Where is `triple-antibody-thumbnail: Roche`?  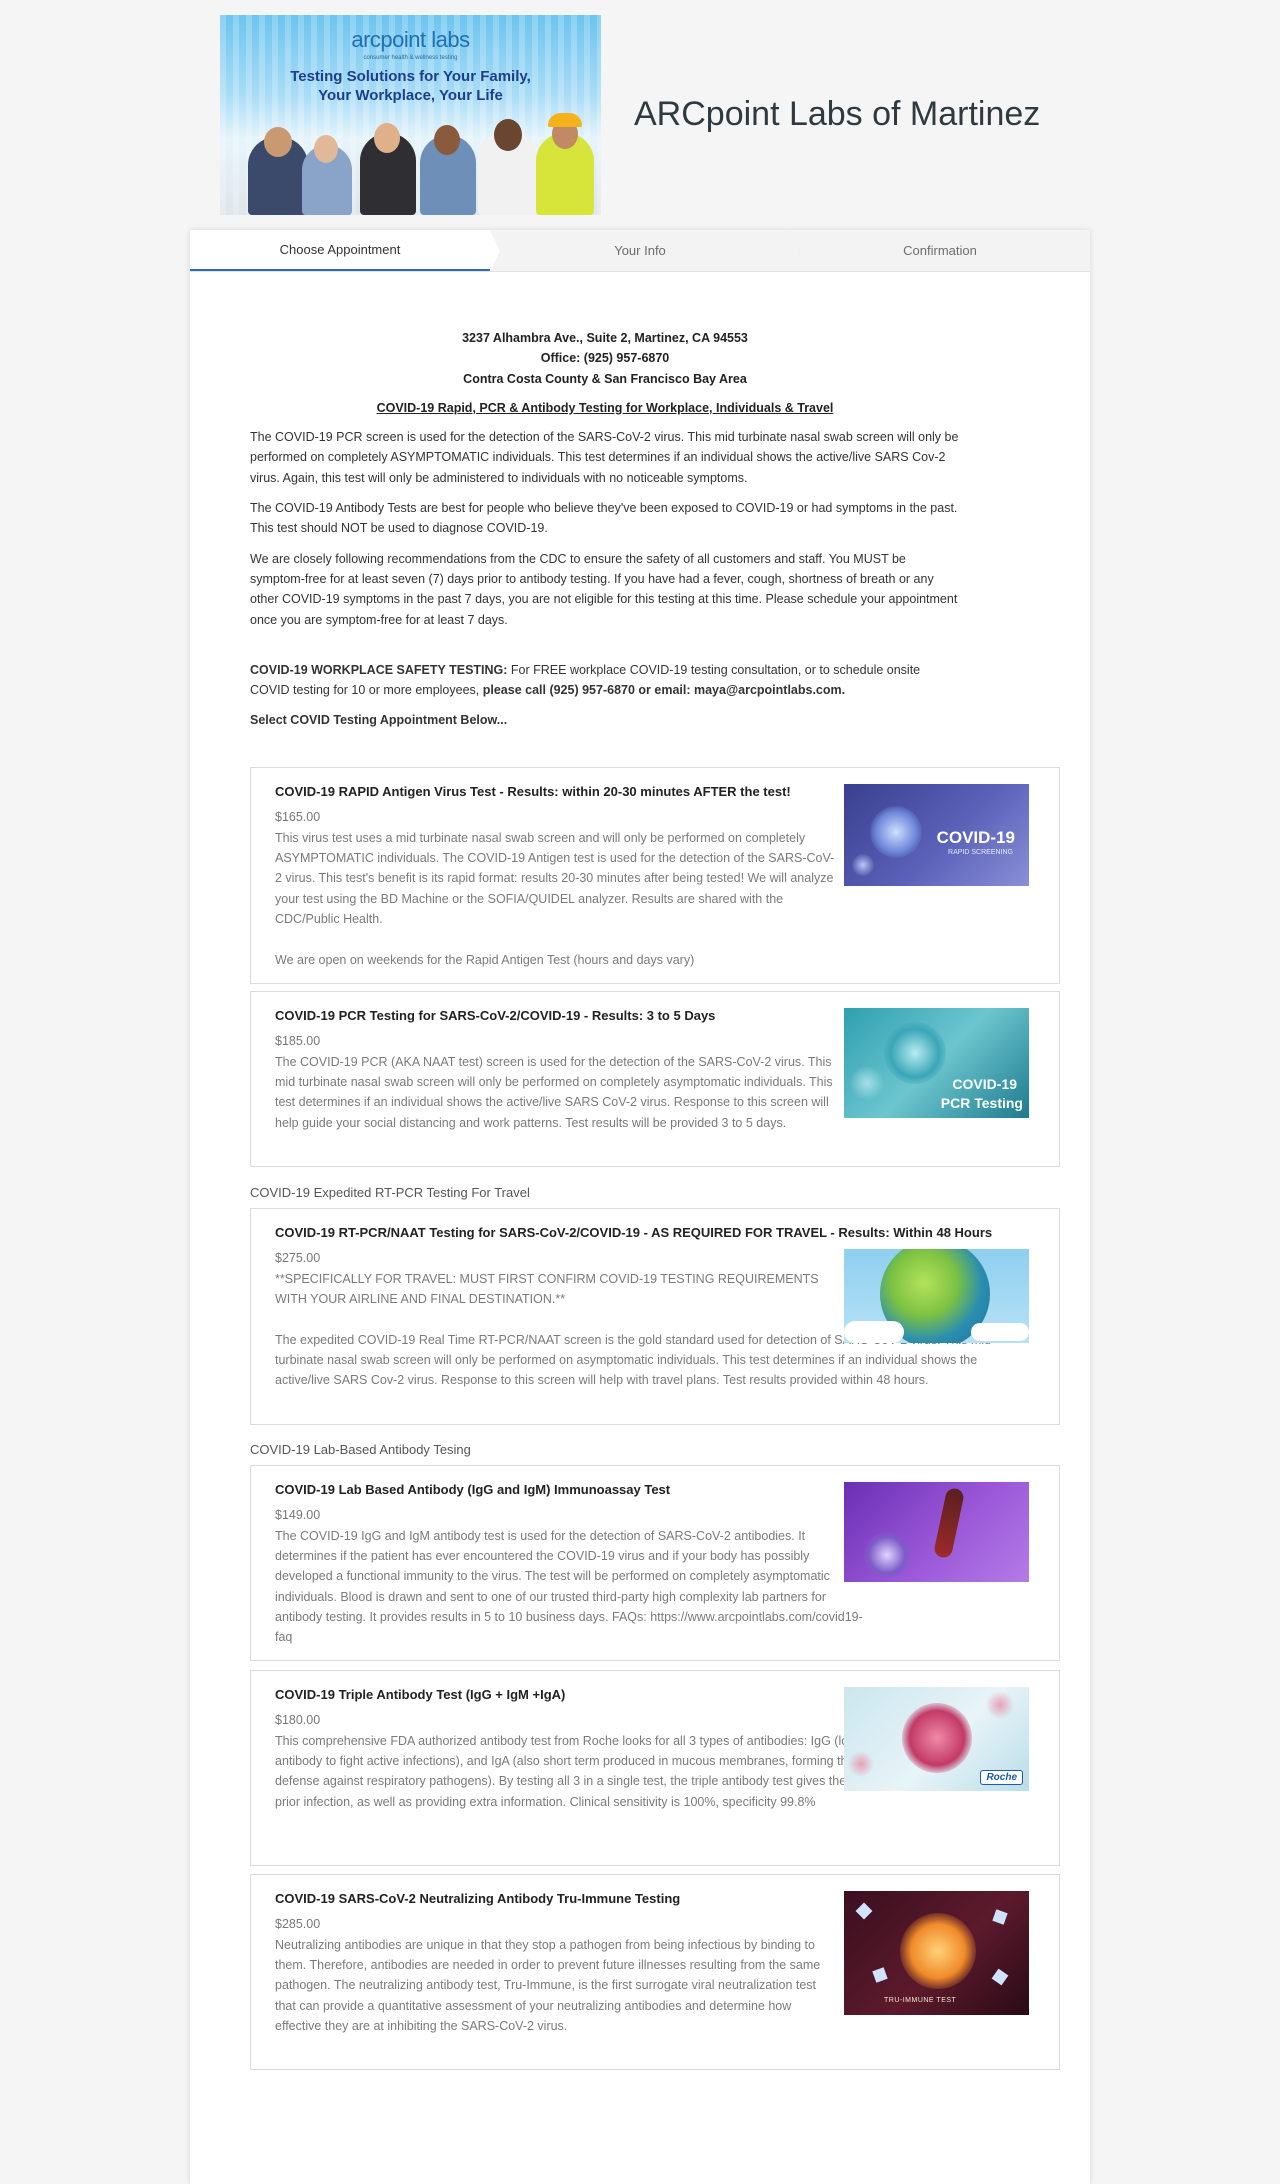 triple-antibody-thumbnail: Roche is located at coordinates (936, 1739).